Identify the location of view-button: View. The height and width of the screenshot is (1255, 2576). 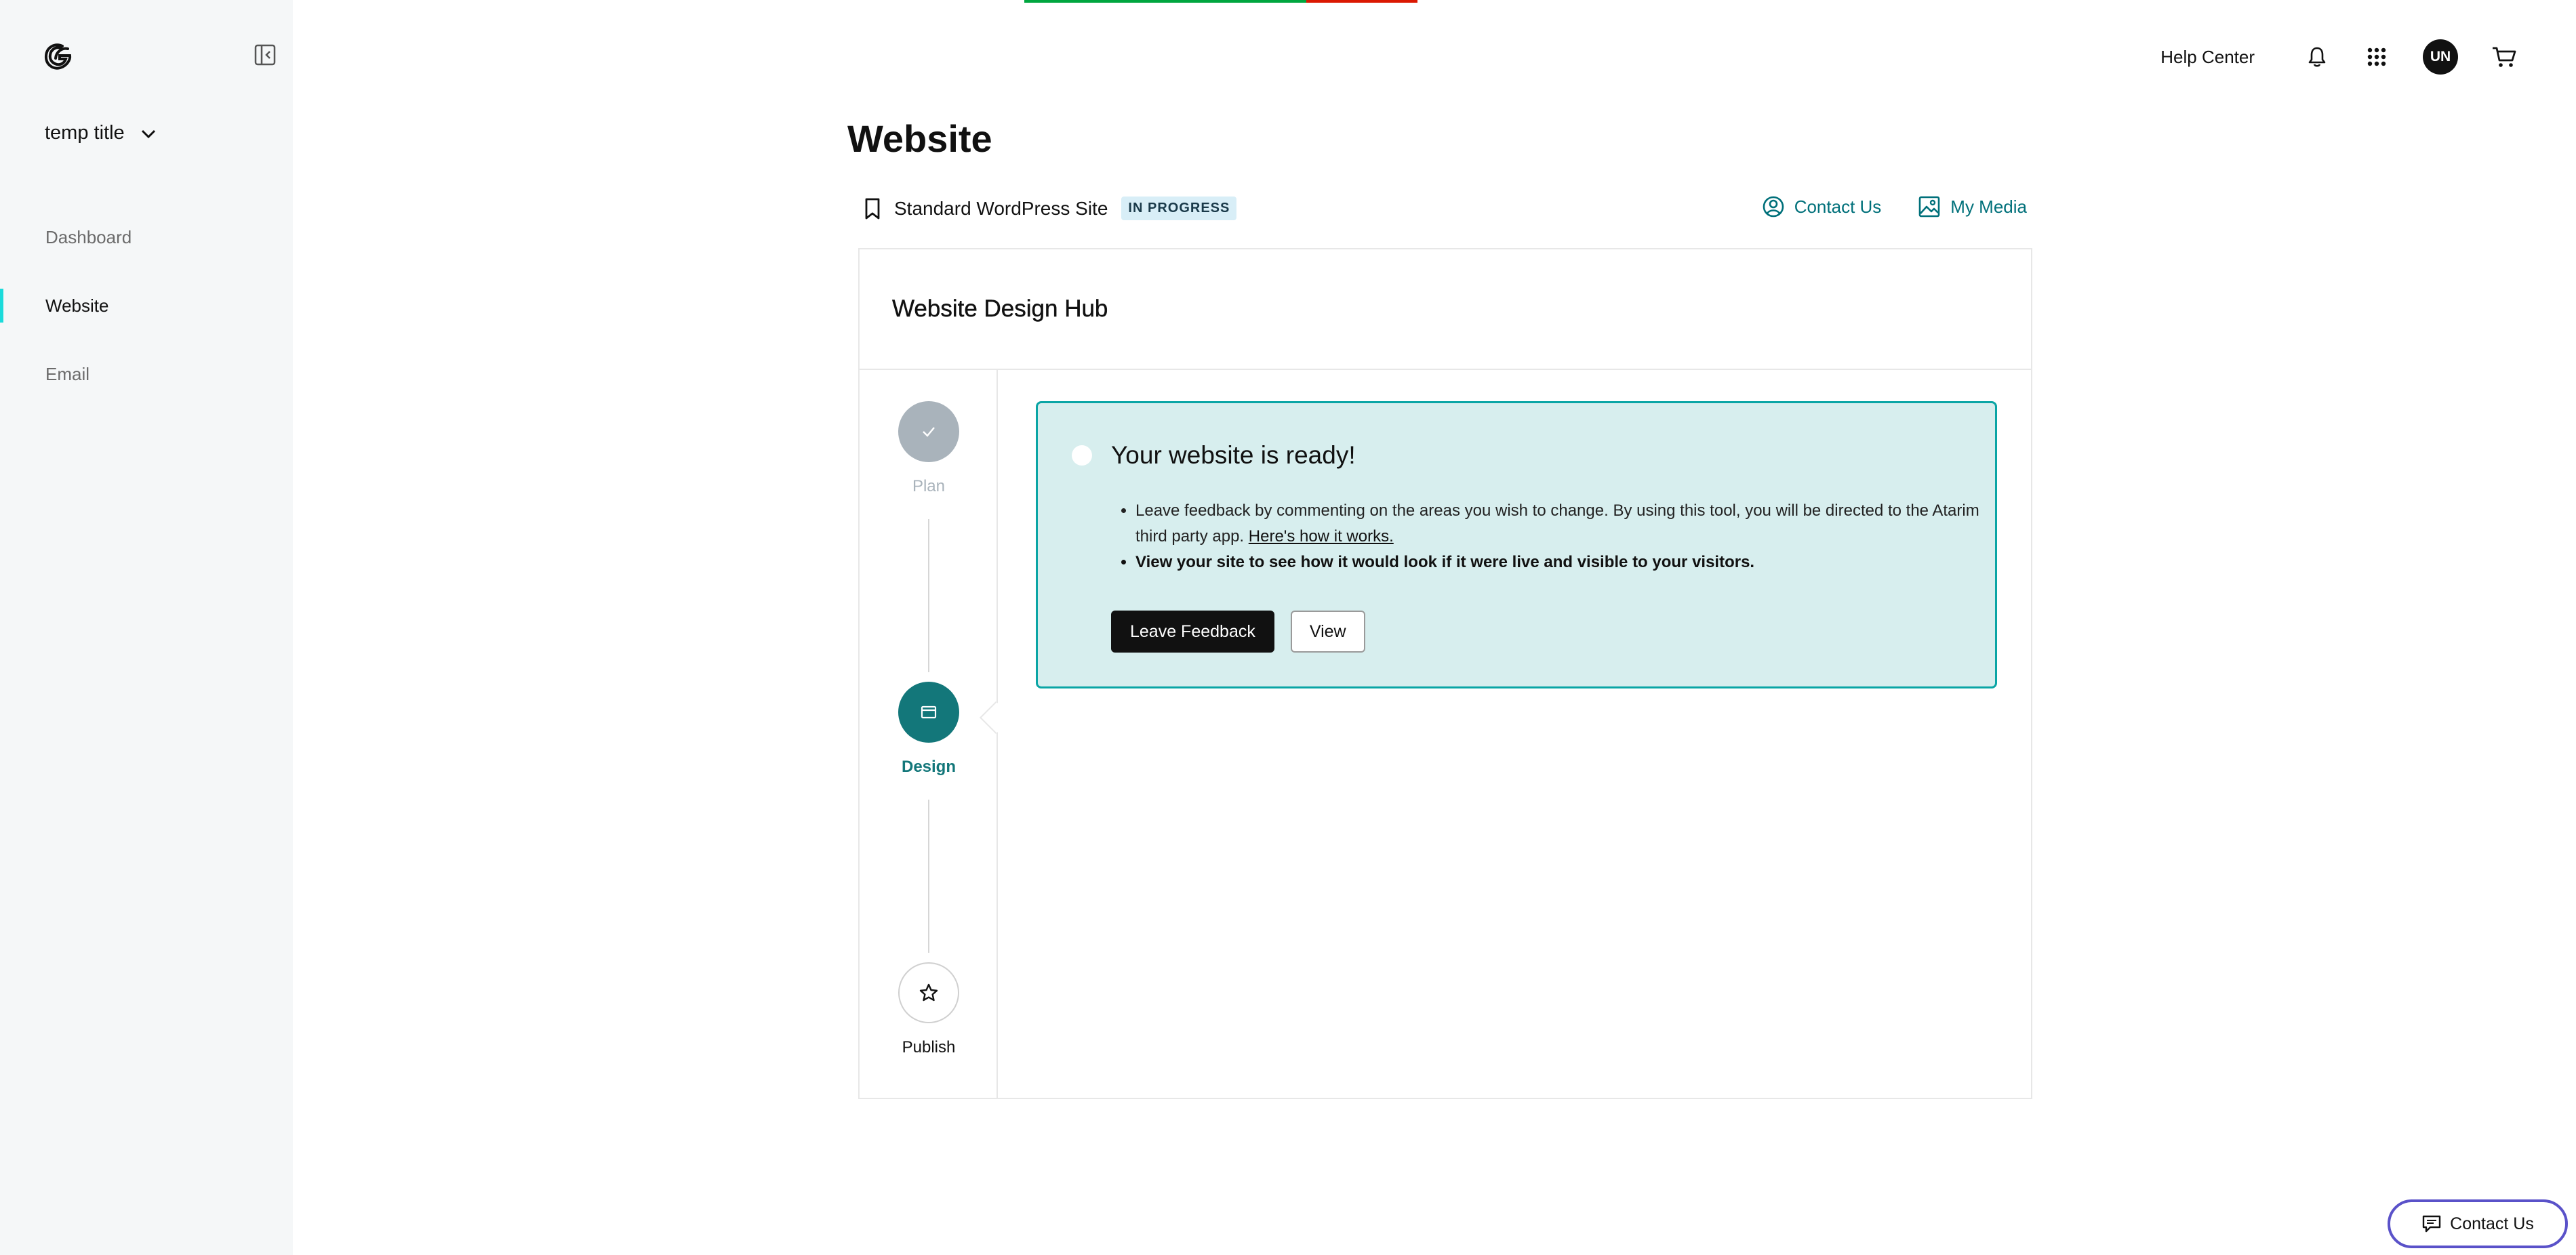
(1327, 632).